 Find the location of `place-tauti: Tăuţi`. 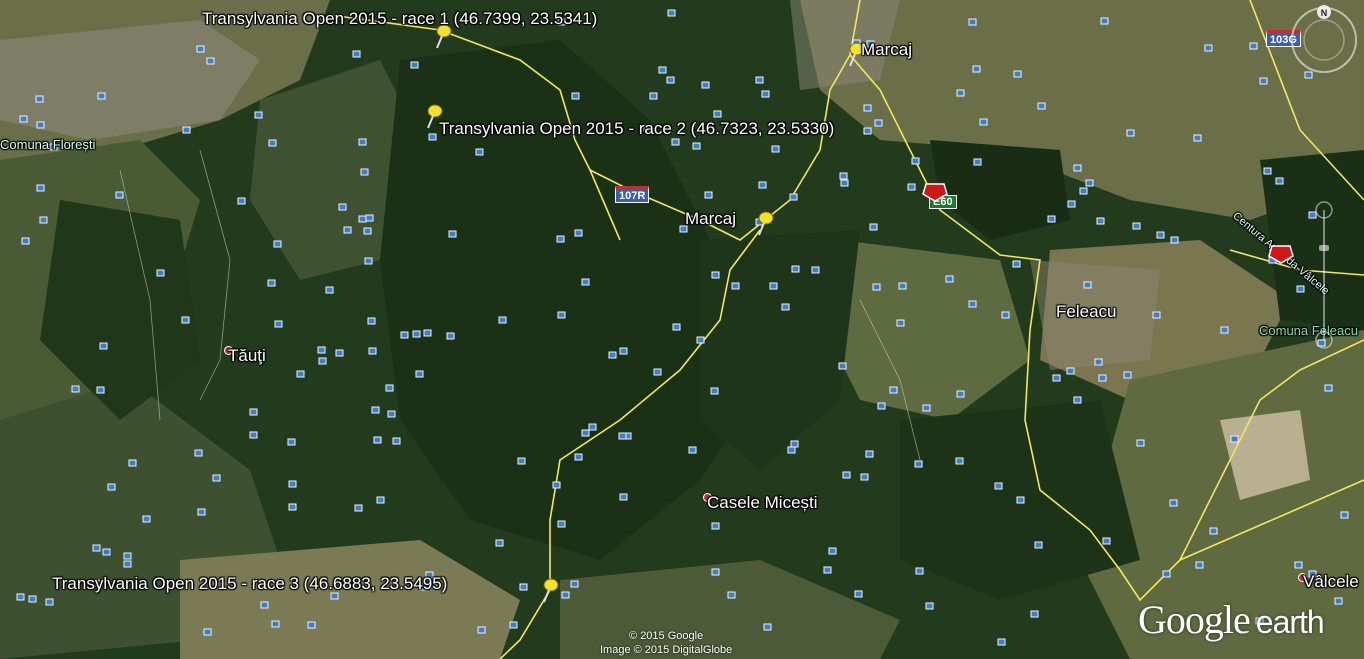

place-tauti: Tăuţi is located at coordinates (247, 356).